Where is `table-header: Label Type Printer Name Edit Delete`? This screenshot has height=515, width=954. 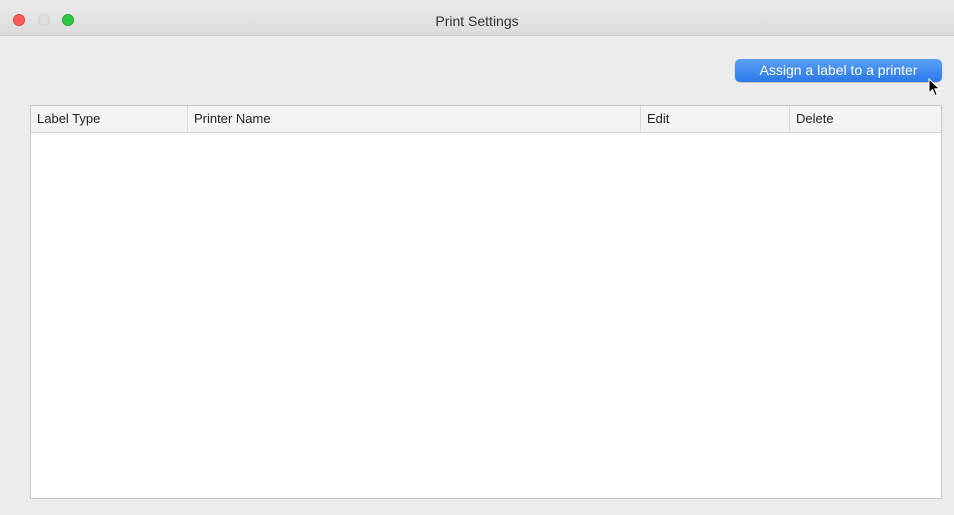 table-header: Label Type Printer Name Edit Delete is located at coordinates (486, 119).